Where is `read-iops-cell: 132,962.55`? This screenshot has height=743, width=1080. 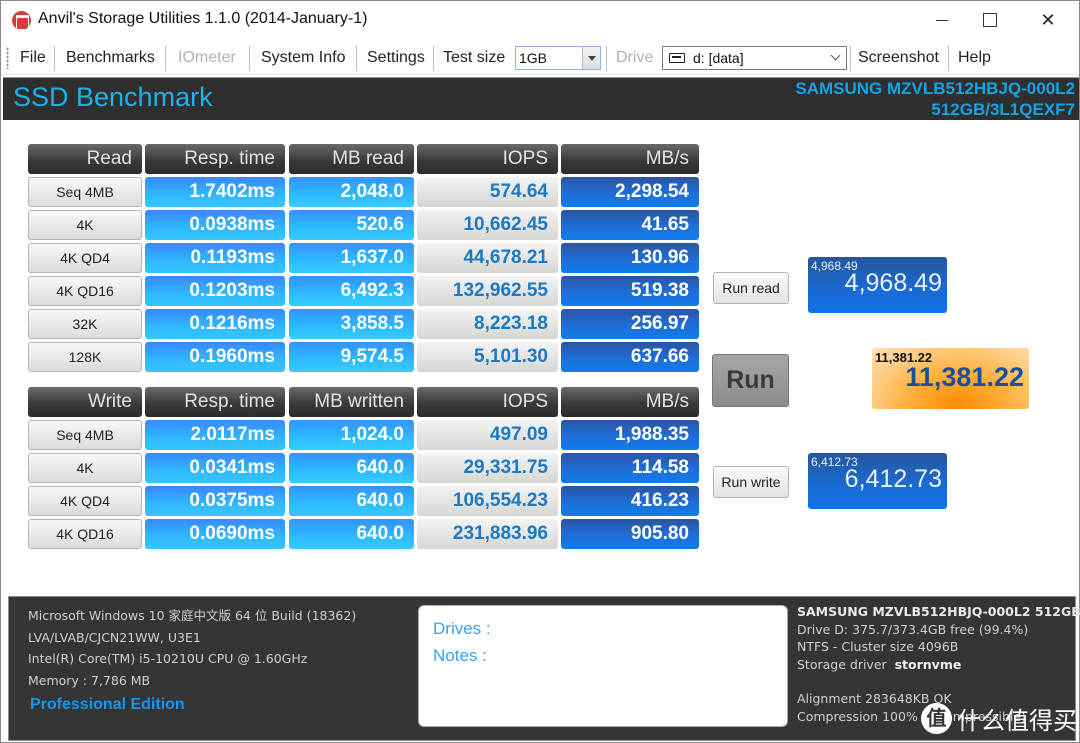
read-iops-cell: 132,962.55 is located at coordinates (487, 291).